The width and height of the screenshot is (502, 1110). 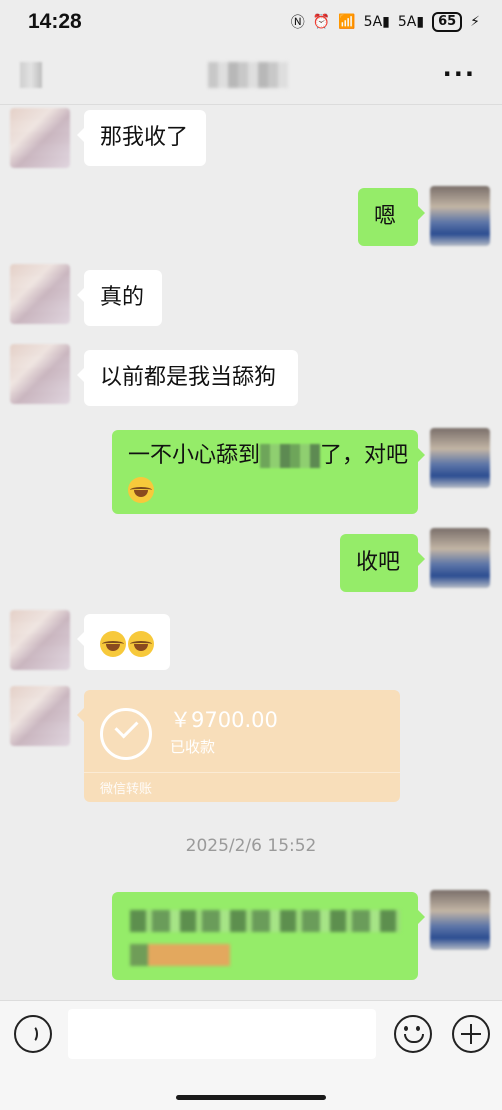 I want to click on transfer-status: 已收款, so click(x=193, y=747).